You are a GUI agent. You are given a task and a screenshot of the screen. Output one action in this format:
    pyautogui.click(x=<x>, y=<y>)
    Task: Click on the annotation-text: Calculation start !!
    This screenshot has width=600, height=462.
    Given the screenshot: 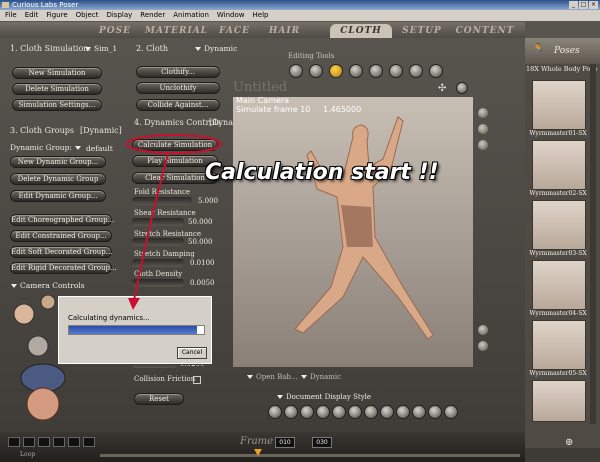 What is the action you would take?
    pyautogui.click(x=322, y=172)
    